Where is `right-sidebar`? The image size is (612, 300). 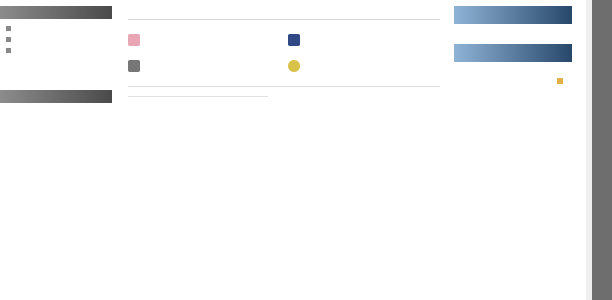
right-sidebar is located at coordinates (513, 45).